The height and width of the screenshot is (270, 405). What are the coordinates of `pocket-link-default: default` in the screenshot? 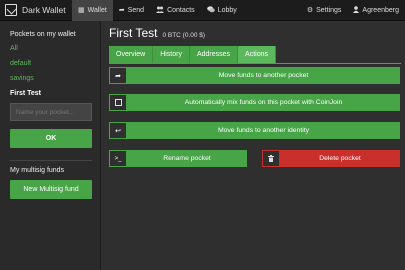 It's located at (50, 63).